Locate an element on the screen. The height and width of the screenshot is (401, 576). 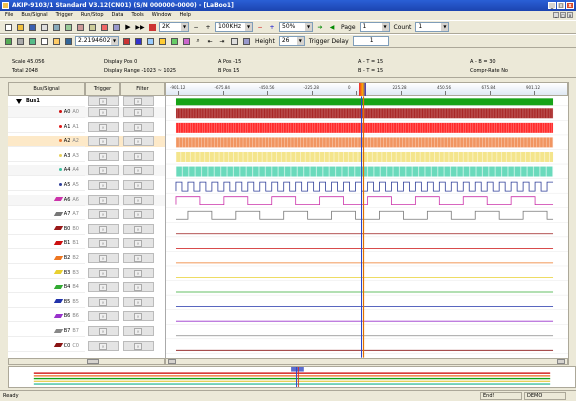
menu-trigger: Trigger is located at coordinates (64, 15).